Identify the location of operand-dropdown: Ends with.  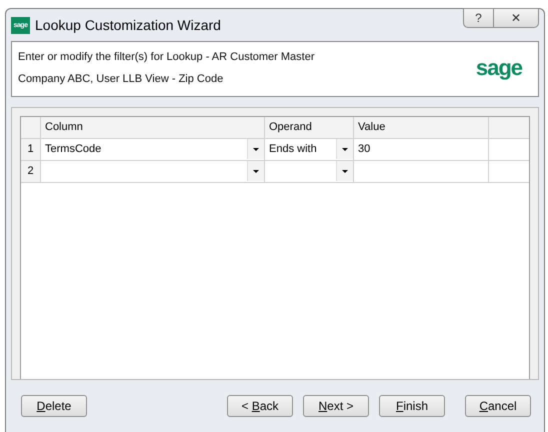
(309, 149).